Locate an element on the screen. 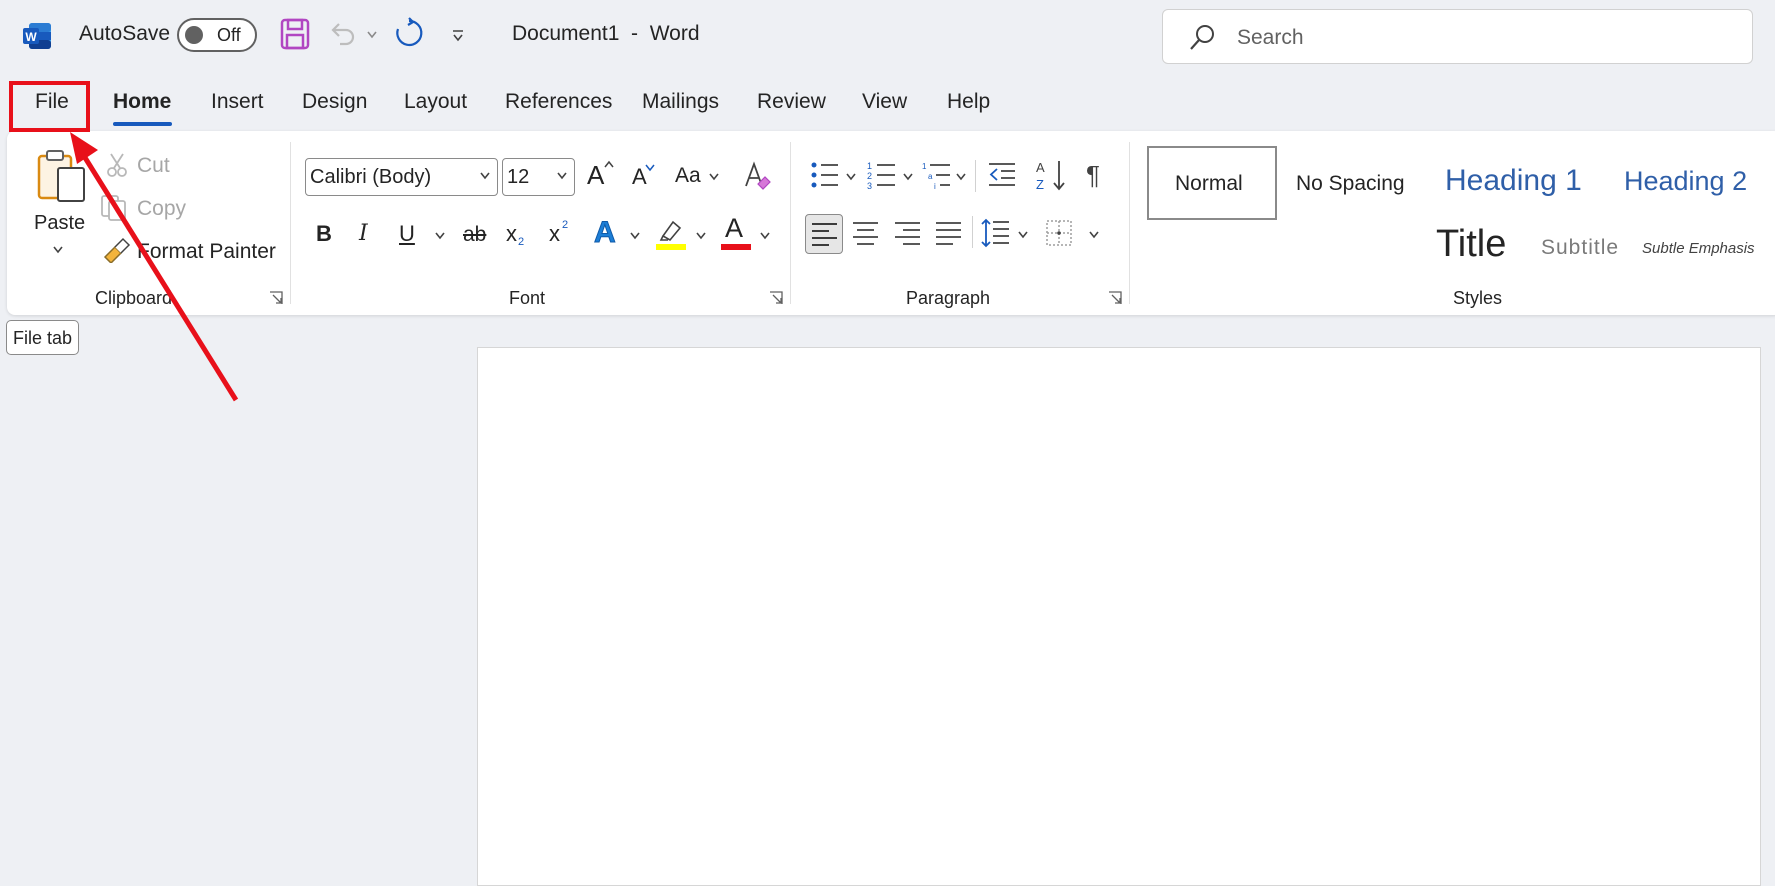  multilevel-list-icon: 1 a i is located at coordinates (937, 175).